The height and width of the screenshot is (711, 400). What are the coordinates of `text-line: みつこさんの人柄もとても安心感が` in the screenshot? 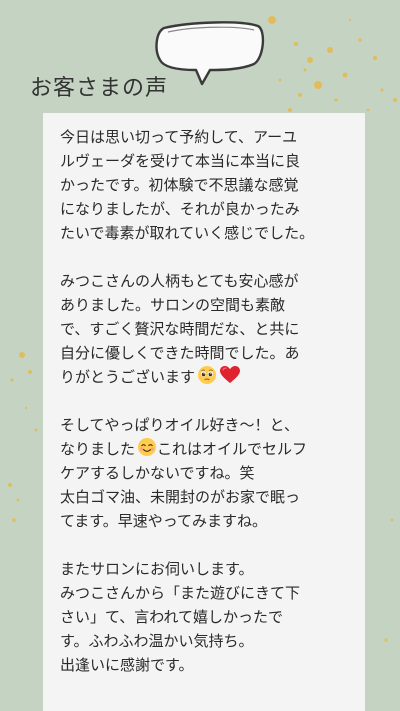 It's located at (179, 281).